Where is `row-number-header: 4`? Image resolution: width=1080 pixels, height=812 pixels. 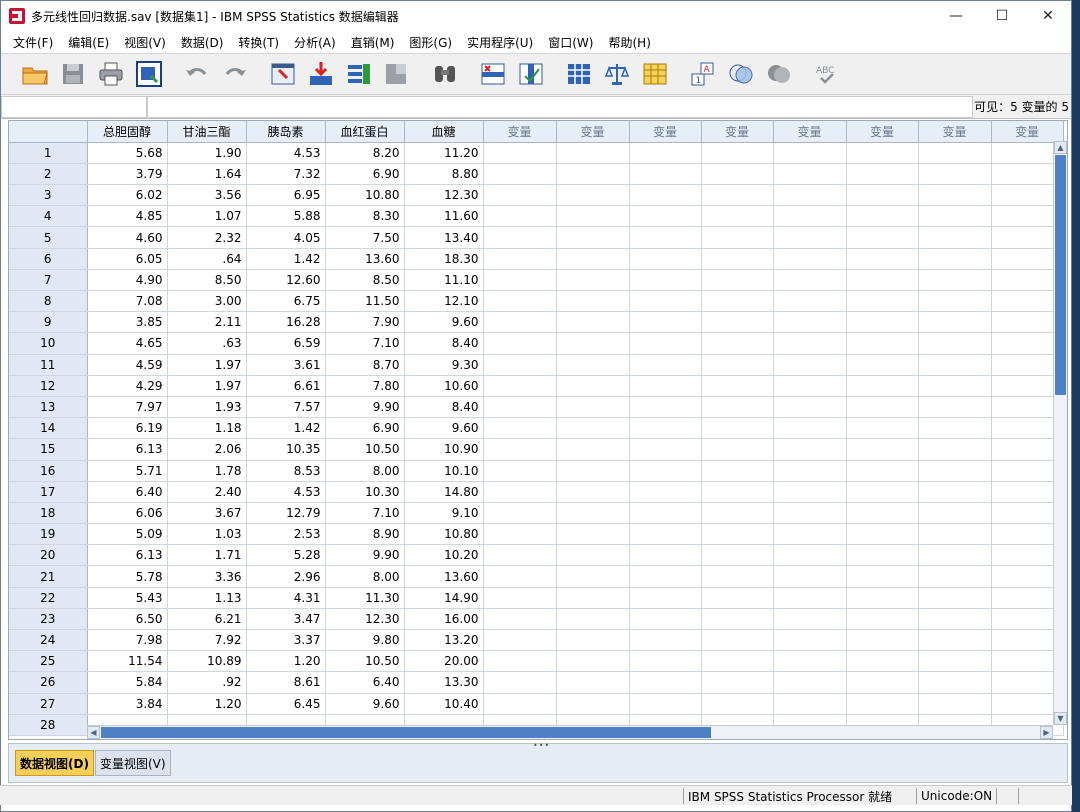
row-number-header: 4 is located at coordinates (48, 216).